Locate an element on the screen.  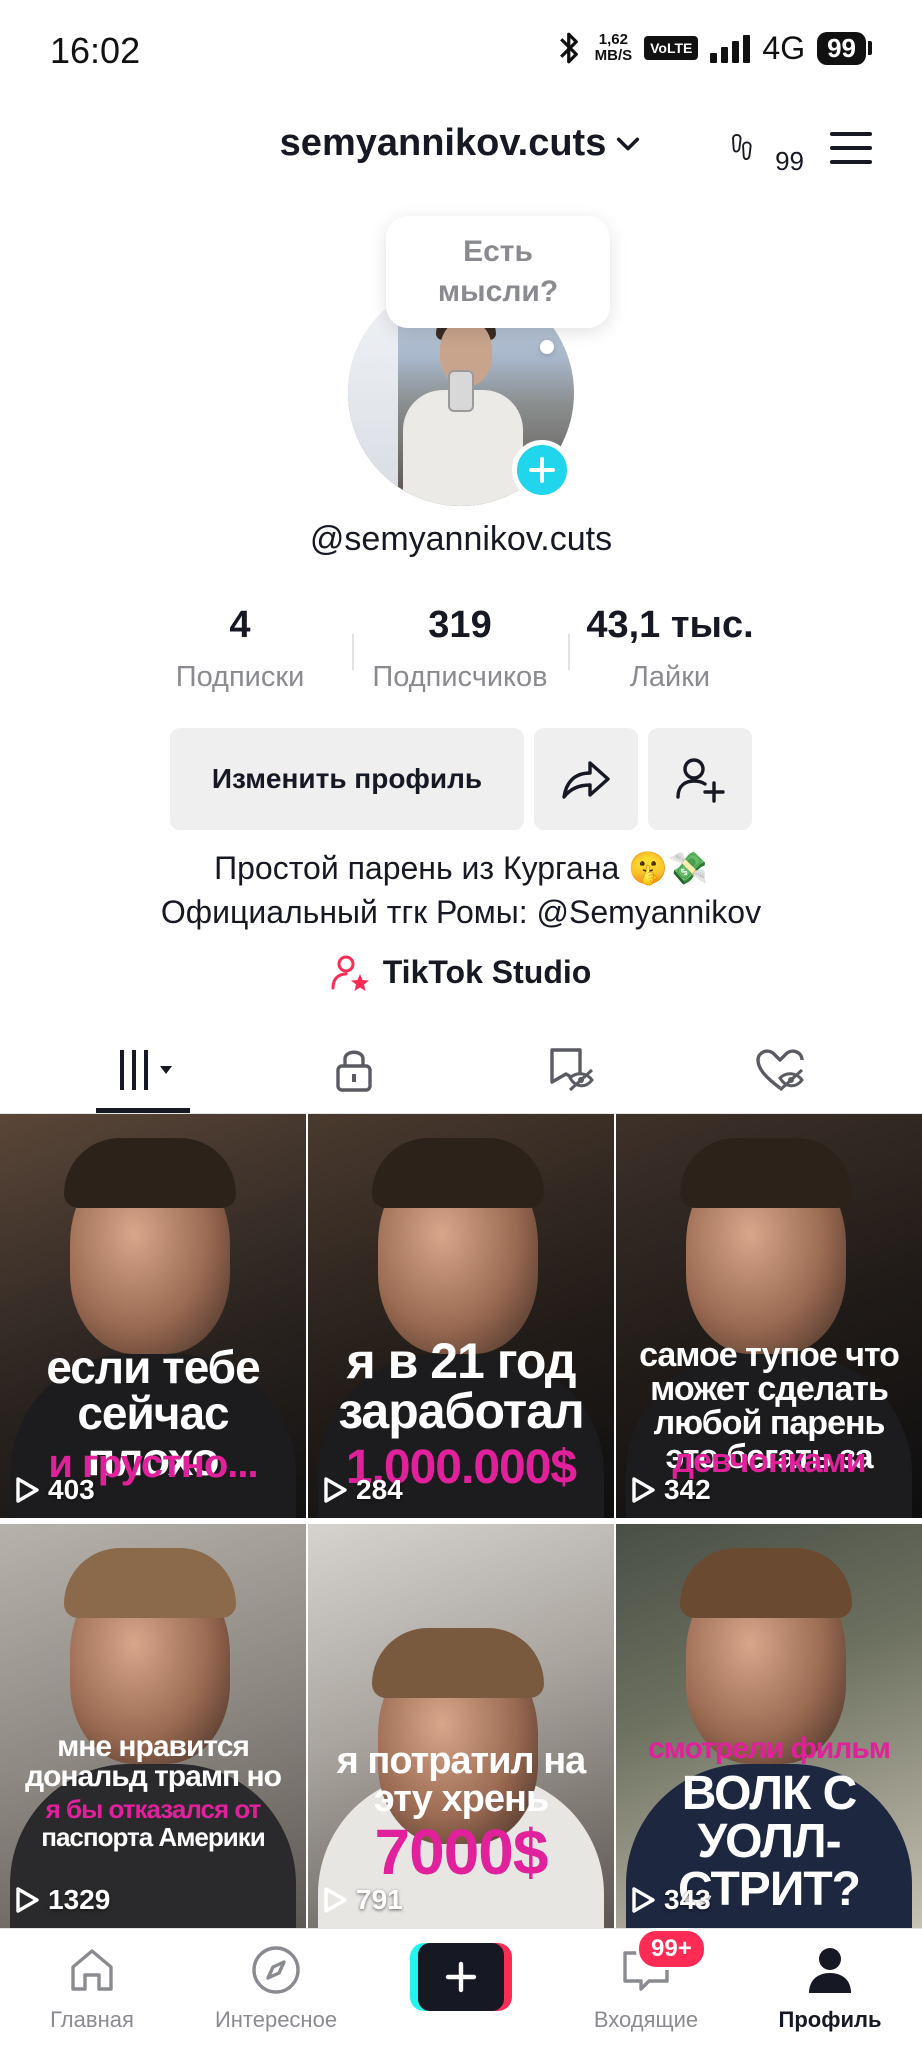
following-label: Подписки is located at coordinates (240, 677).